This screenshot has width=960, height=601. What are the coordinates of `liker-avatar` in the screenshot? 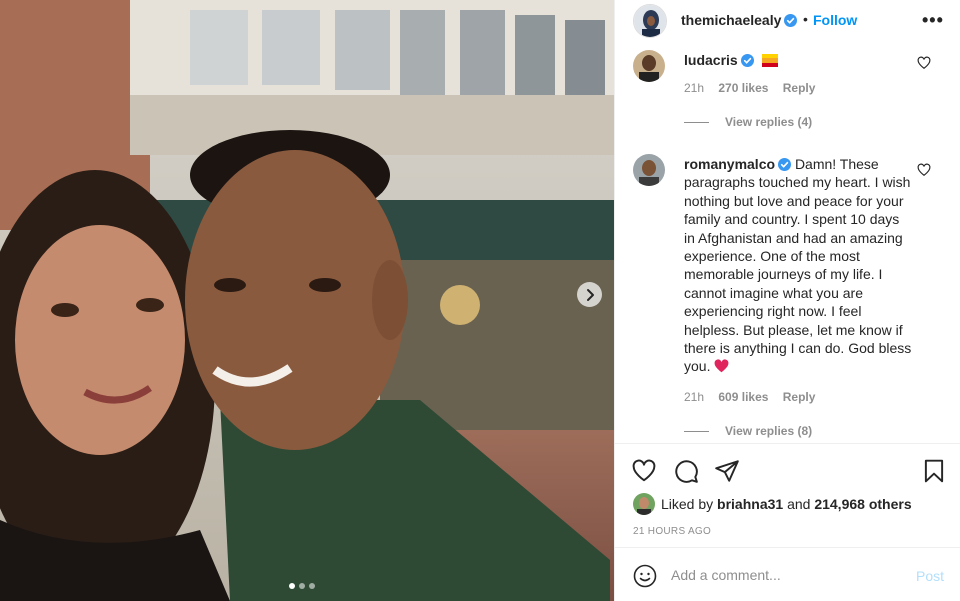 It's located at (644, 504).